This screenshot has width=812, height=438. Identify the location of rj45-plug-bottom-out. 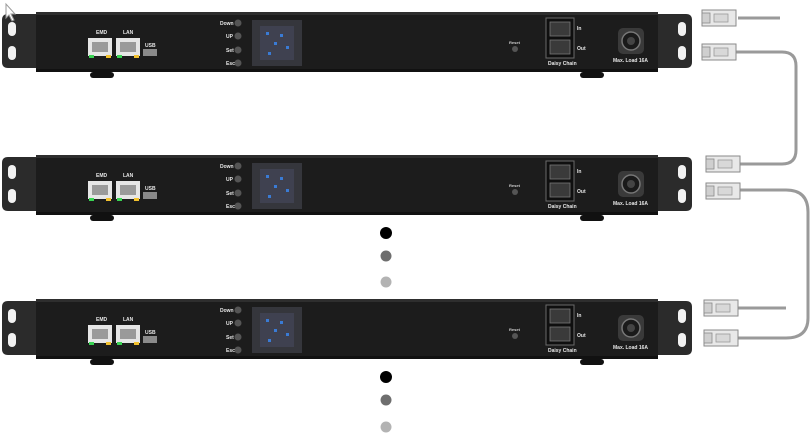
(721, 338).